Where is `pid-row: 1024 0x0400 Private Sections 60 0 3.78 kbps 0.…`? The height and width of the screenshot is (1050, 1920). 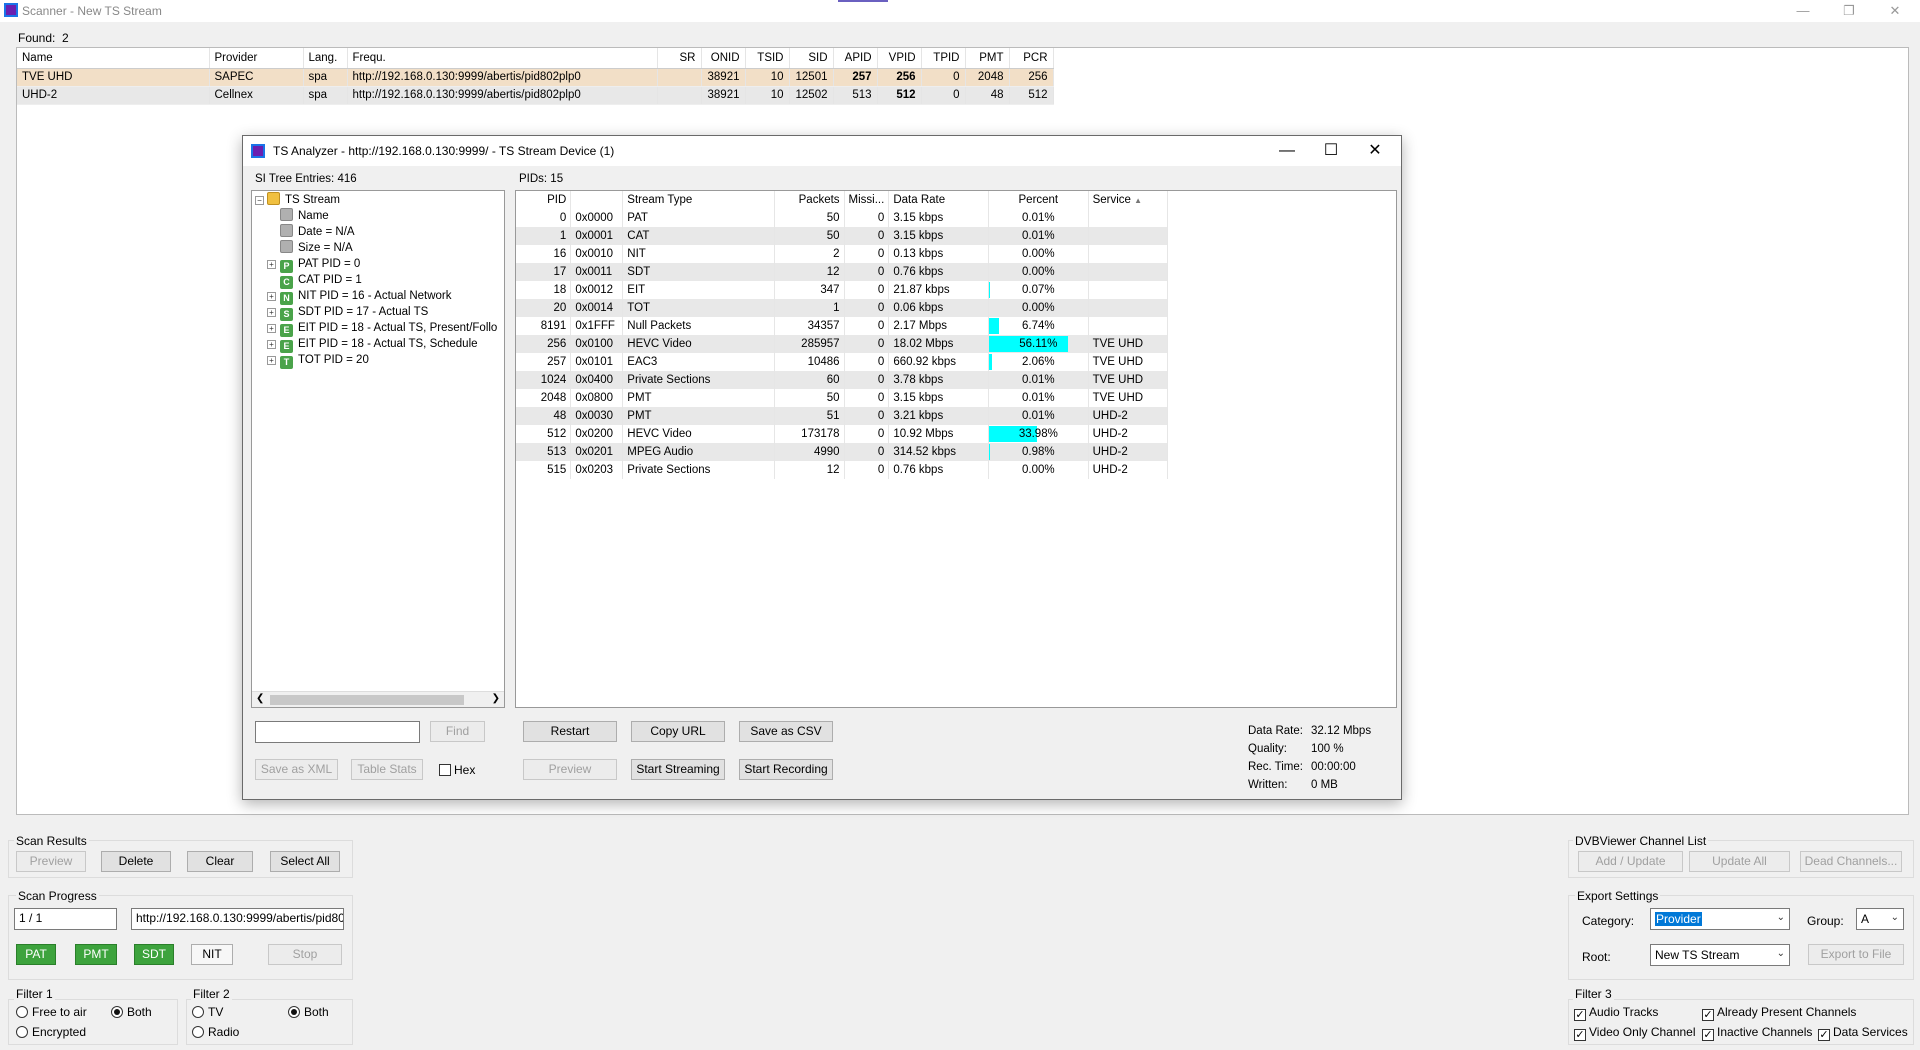 pid-row: 1024 0x0400 Private Sections 60 0 3.78 kbps 0.… is located at coordinates (956, 380).